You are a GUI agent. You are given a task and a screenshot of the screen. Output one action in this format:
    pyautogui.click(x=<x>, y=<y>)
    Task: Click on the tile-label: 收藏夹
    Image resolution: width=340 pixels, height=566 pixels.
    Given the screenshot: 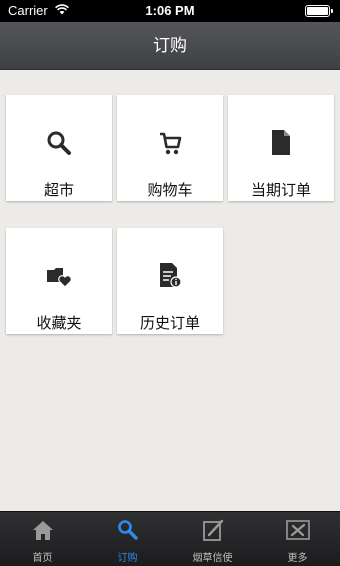 What is the action you would take?
    pyautogui.click(x=59, y=323)
    